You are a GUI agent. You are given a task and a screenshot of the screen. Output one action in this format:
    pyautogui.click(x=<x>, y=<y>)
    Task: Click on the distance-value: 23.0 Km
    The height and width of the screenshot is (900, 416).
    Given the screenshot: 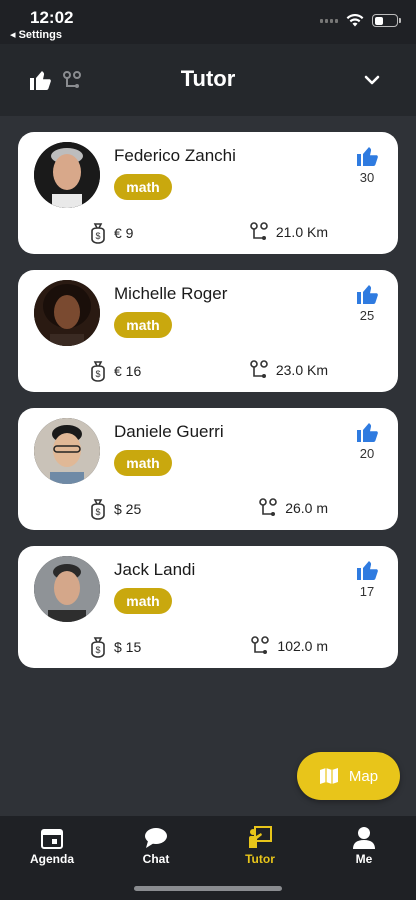 What is the action you would take?
    pyautogui.click(x=301, y=370)
    